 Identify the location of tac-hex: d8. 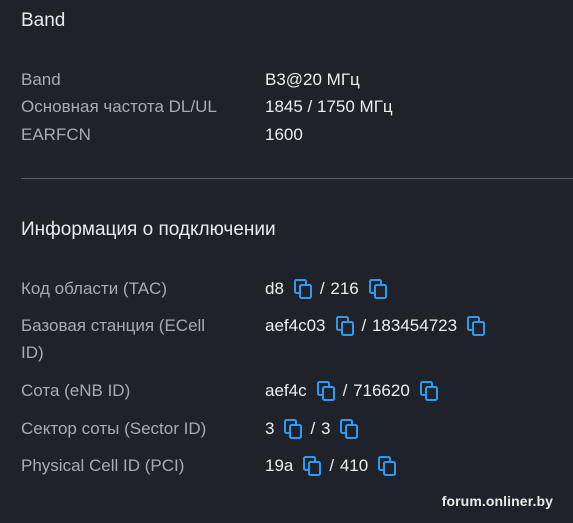
(274, 288).